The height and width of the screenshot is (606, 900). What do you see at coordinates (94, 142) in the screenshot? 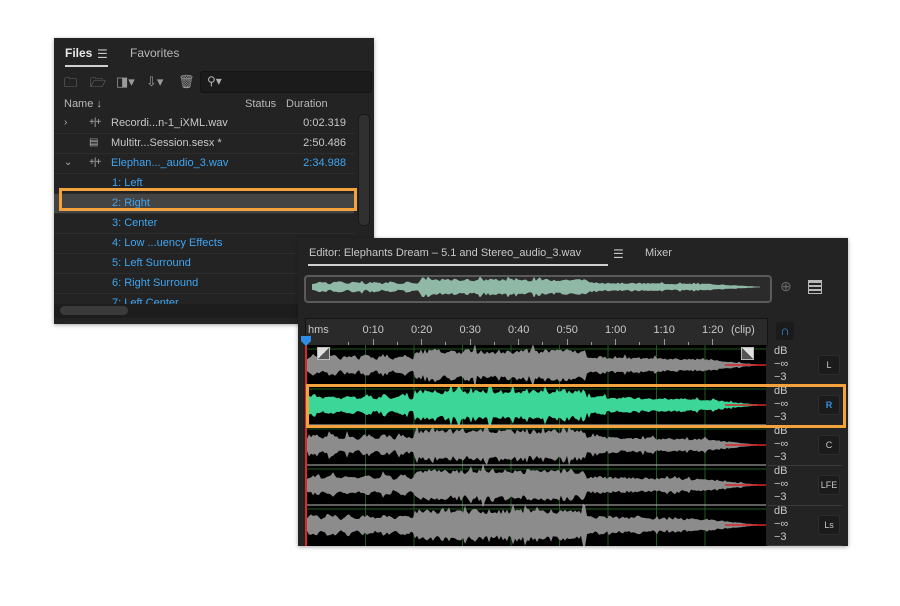
I see `multitrack-icon: ▤` at bounding box center [94, 142].